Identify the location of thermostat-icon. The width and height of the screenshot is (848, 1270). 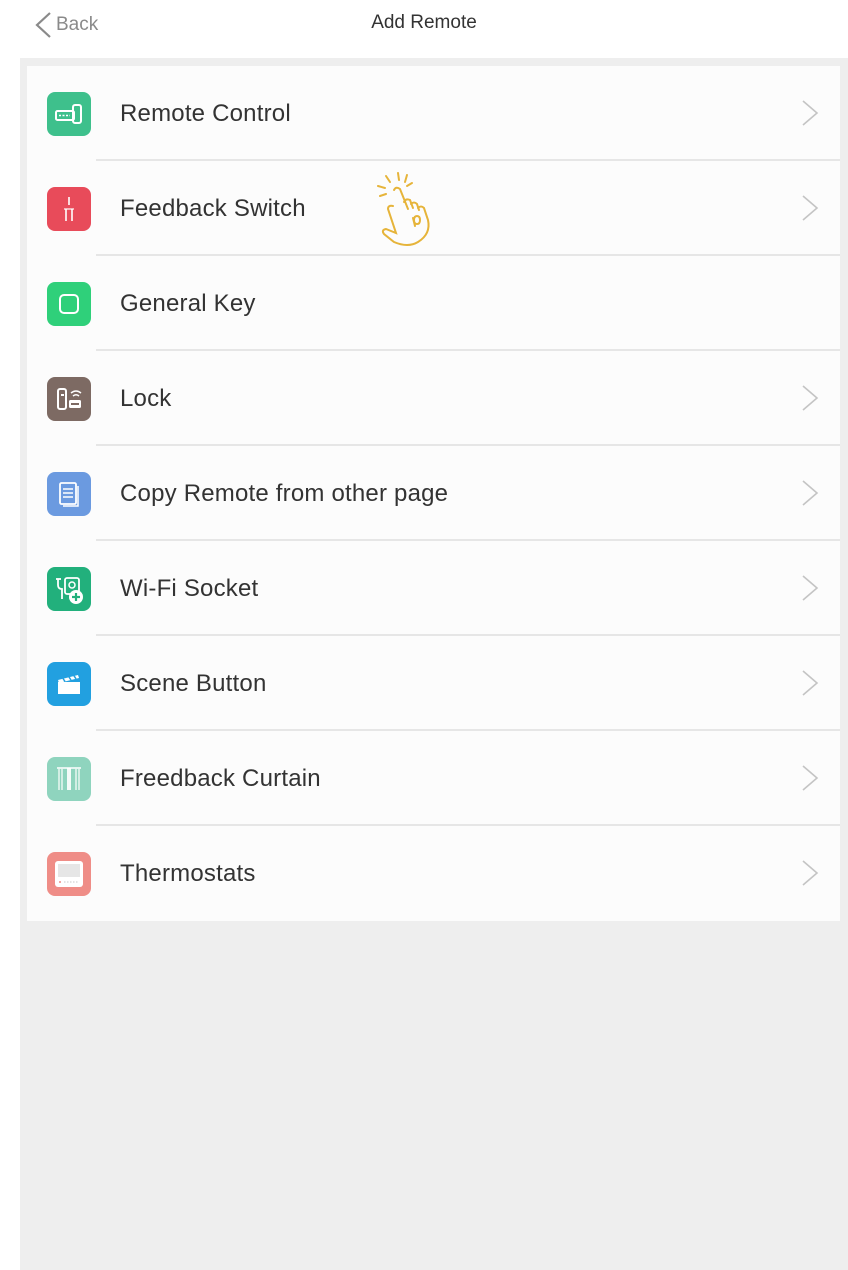
(69, 874).